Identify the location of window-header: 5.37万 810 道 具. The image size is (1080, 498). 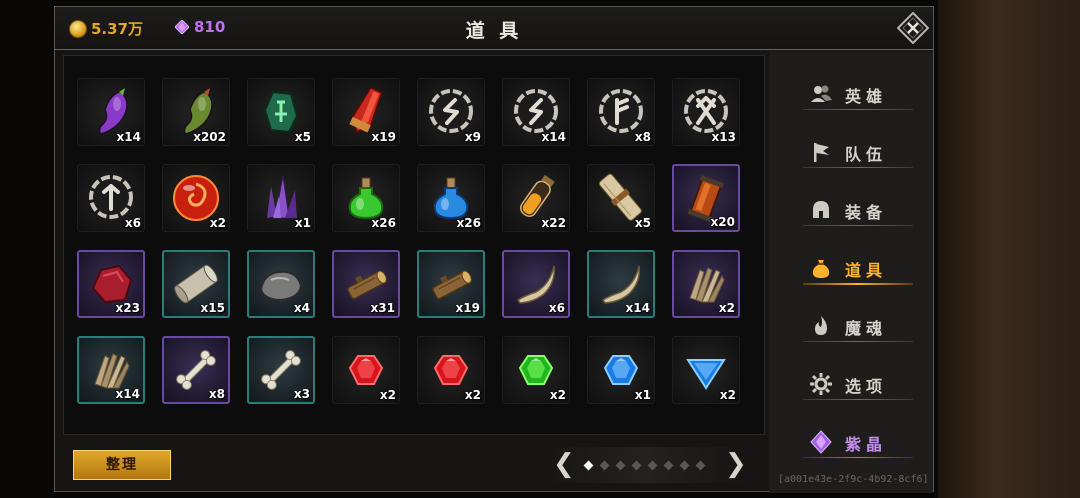
(494, 28).